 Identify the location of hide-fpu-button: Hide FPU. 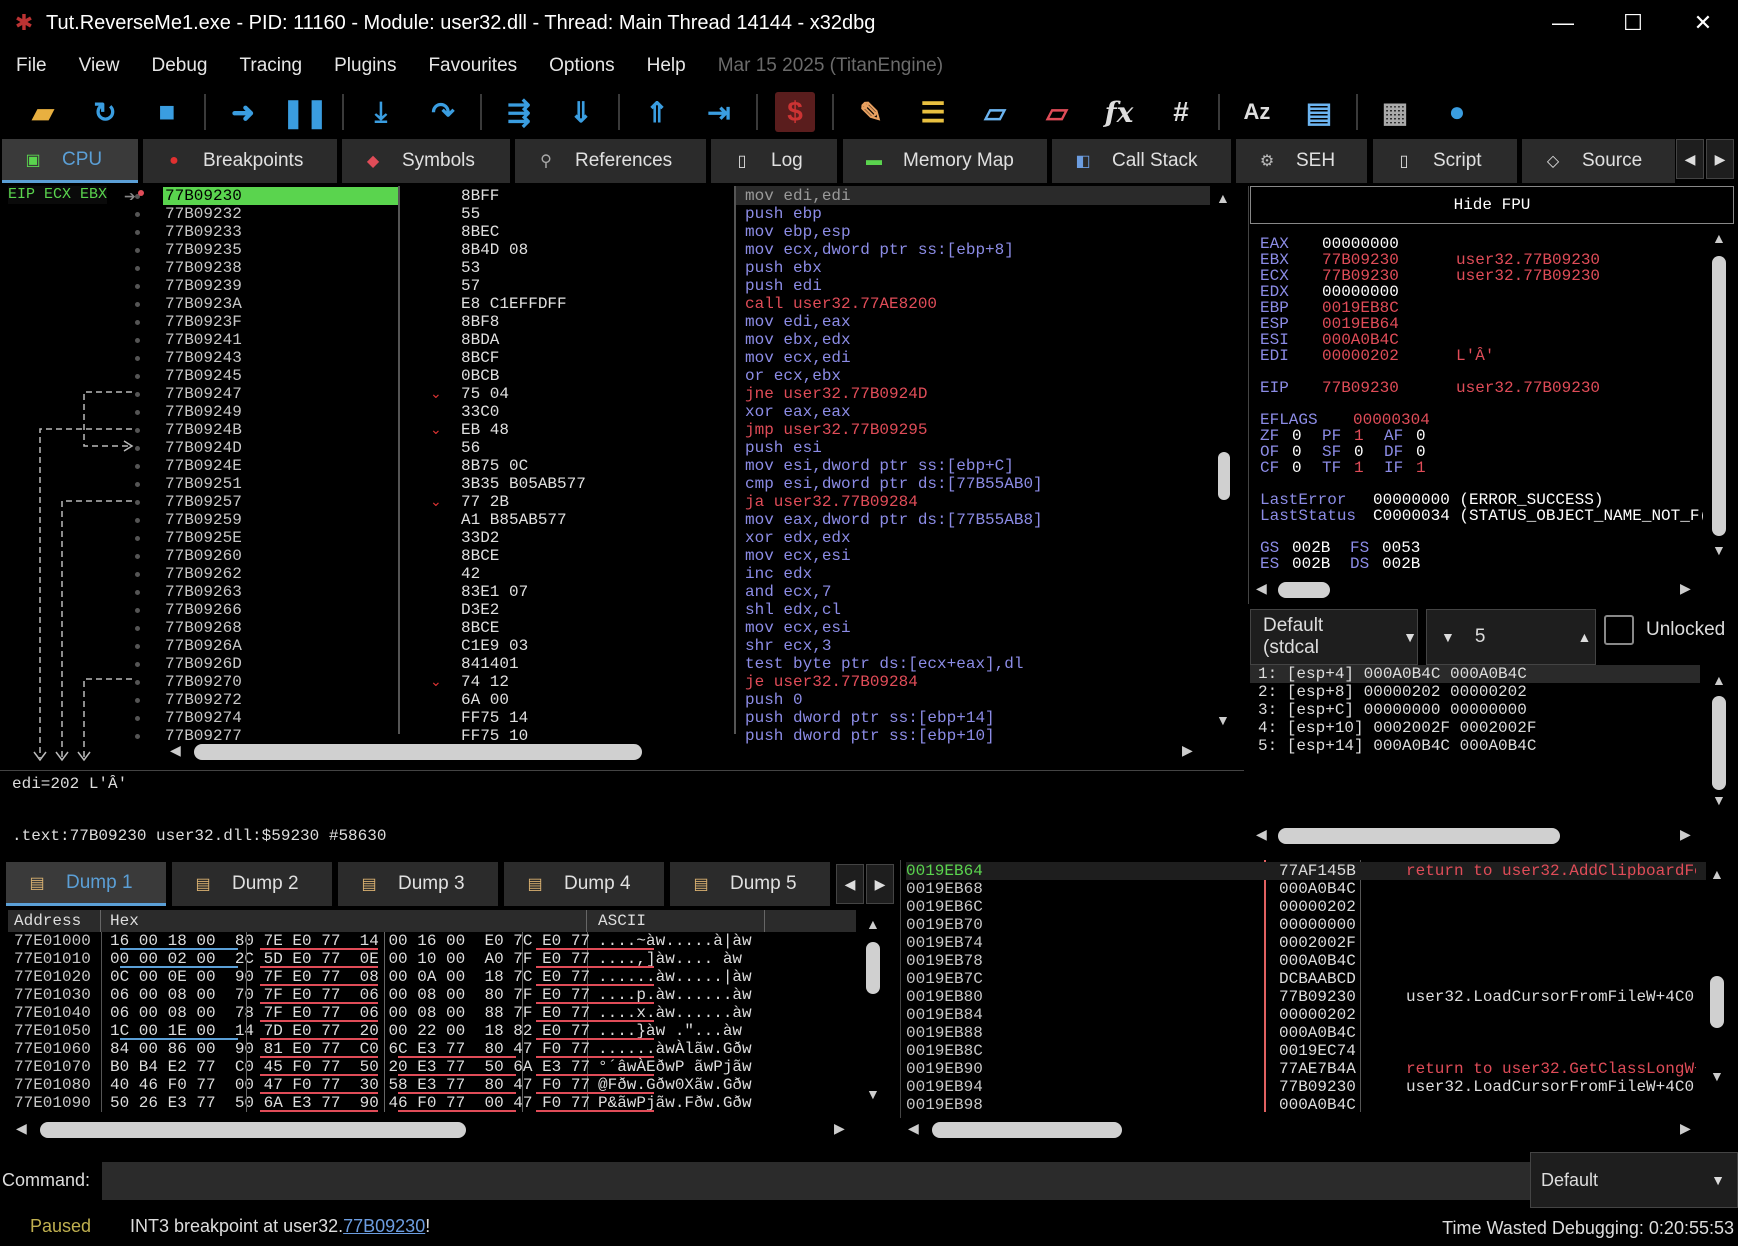
(1492, 205).